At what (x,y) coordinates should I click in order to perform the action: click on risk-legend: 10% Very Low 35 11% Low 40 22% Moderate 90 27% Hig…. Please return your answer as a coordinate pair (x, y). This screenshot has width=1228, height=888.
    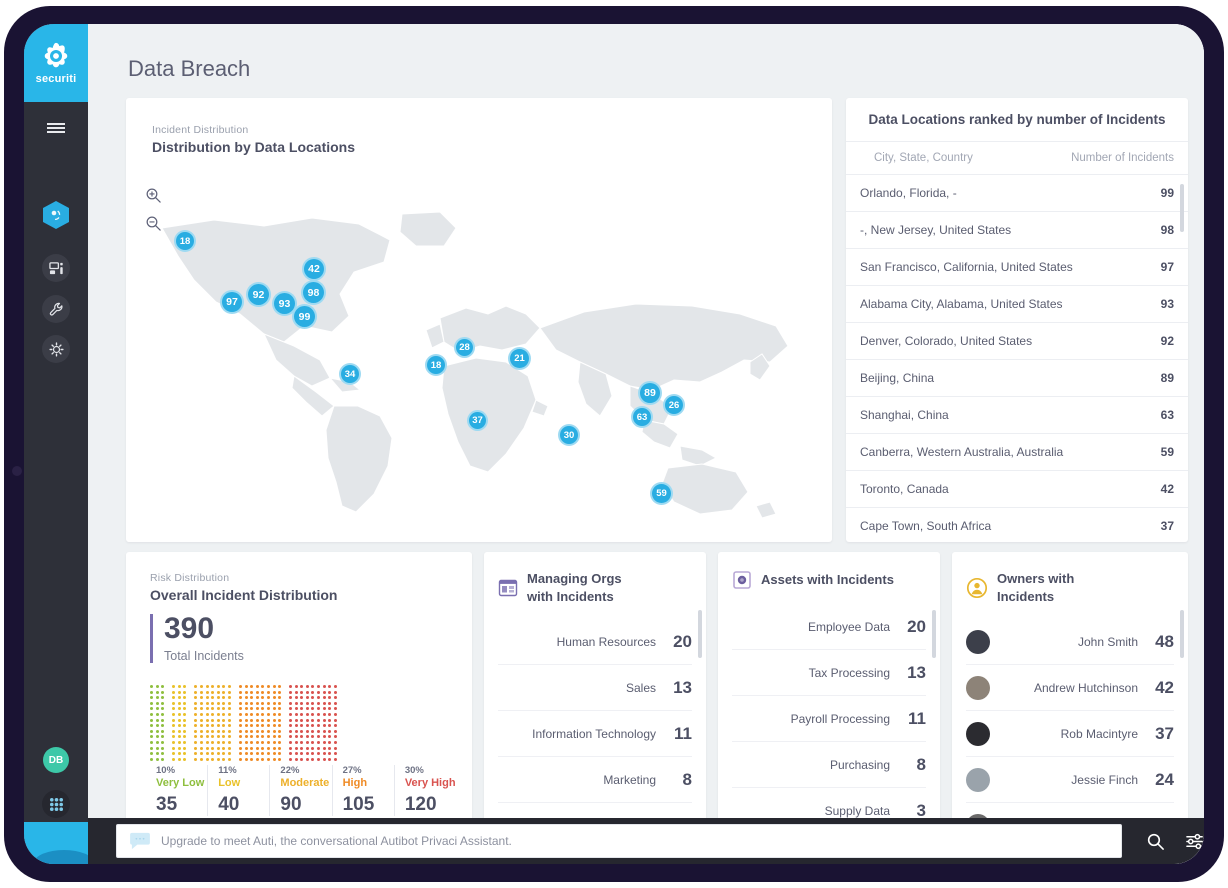
    Looking at the image, I should click on (301, 790).